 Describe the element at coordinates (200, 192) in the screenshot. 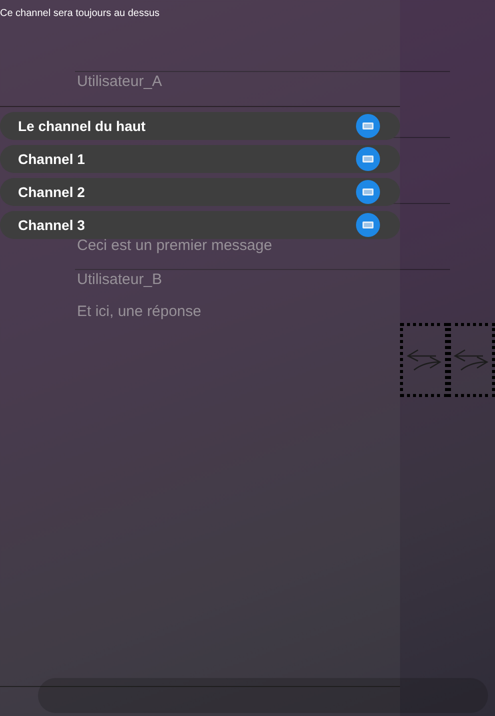

I see `channel-item: Channel 2` at that location.